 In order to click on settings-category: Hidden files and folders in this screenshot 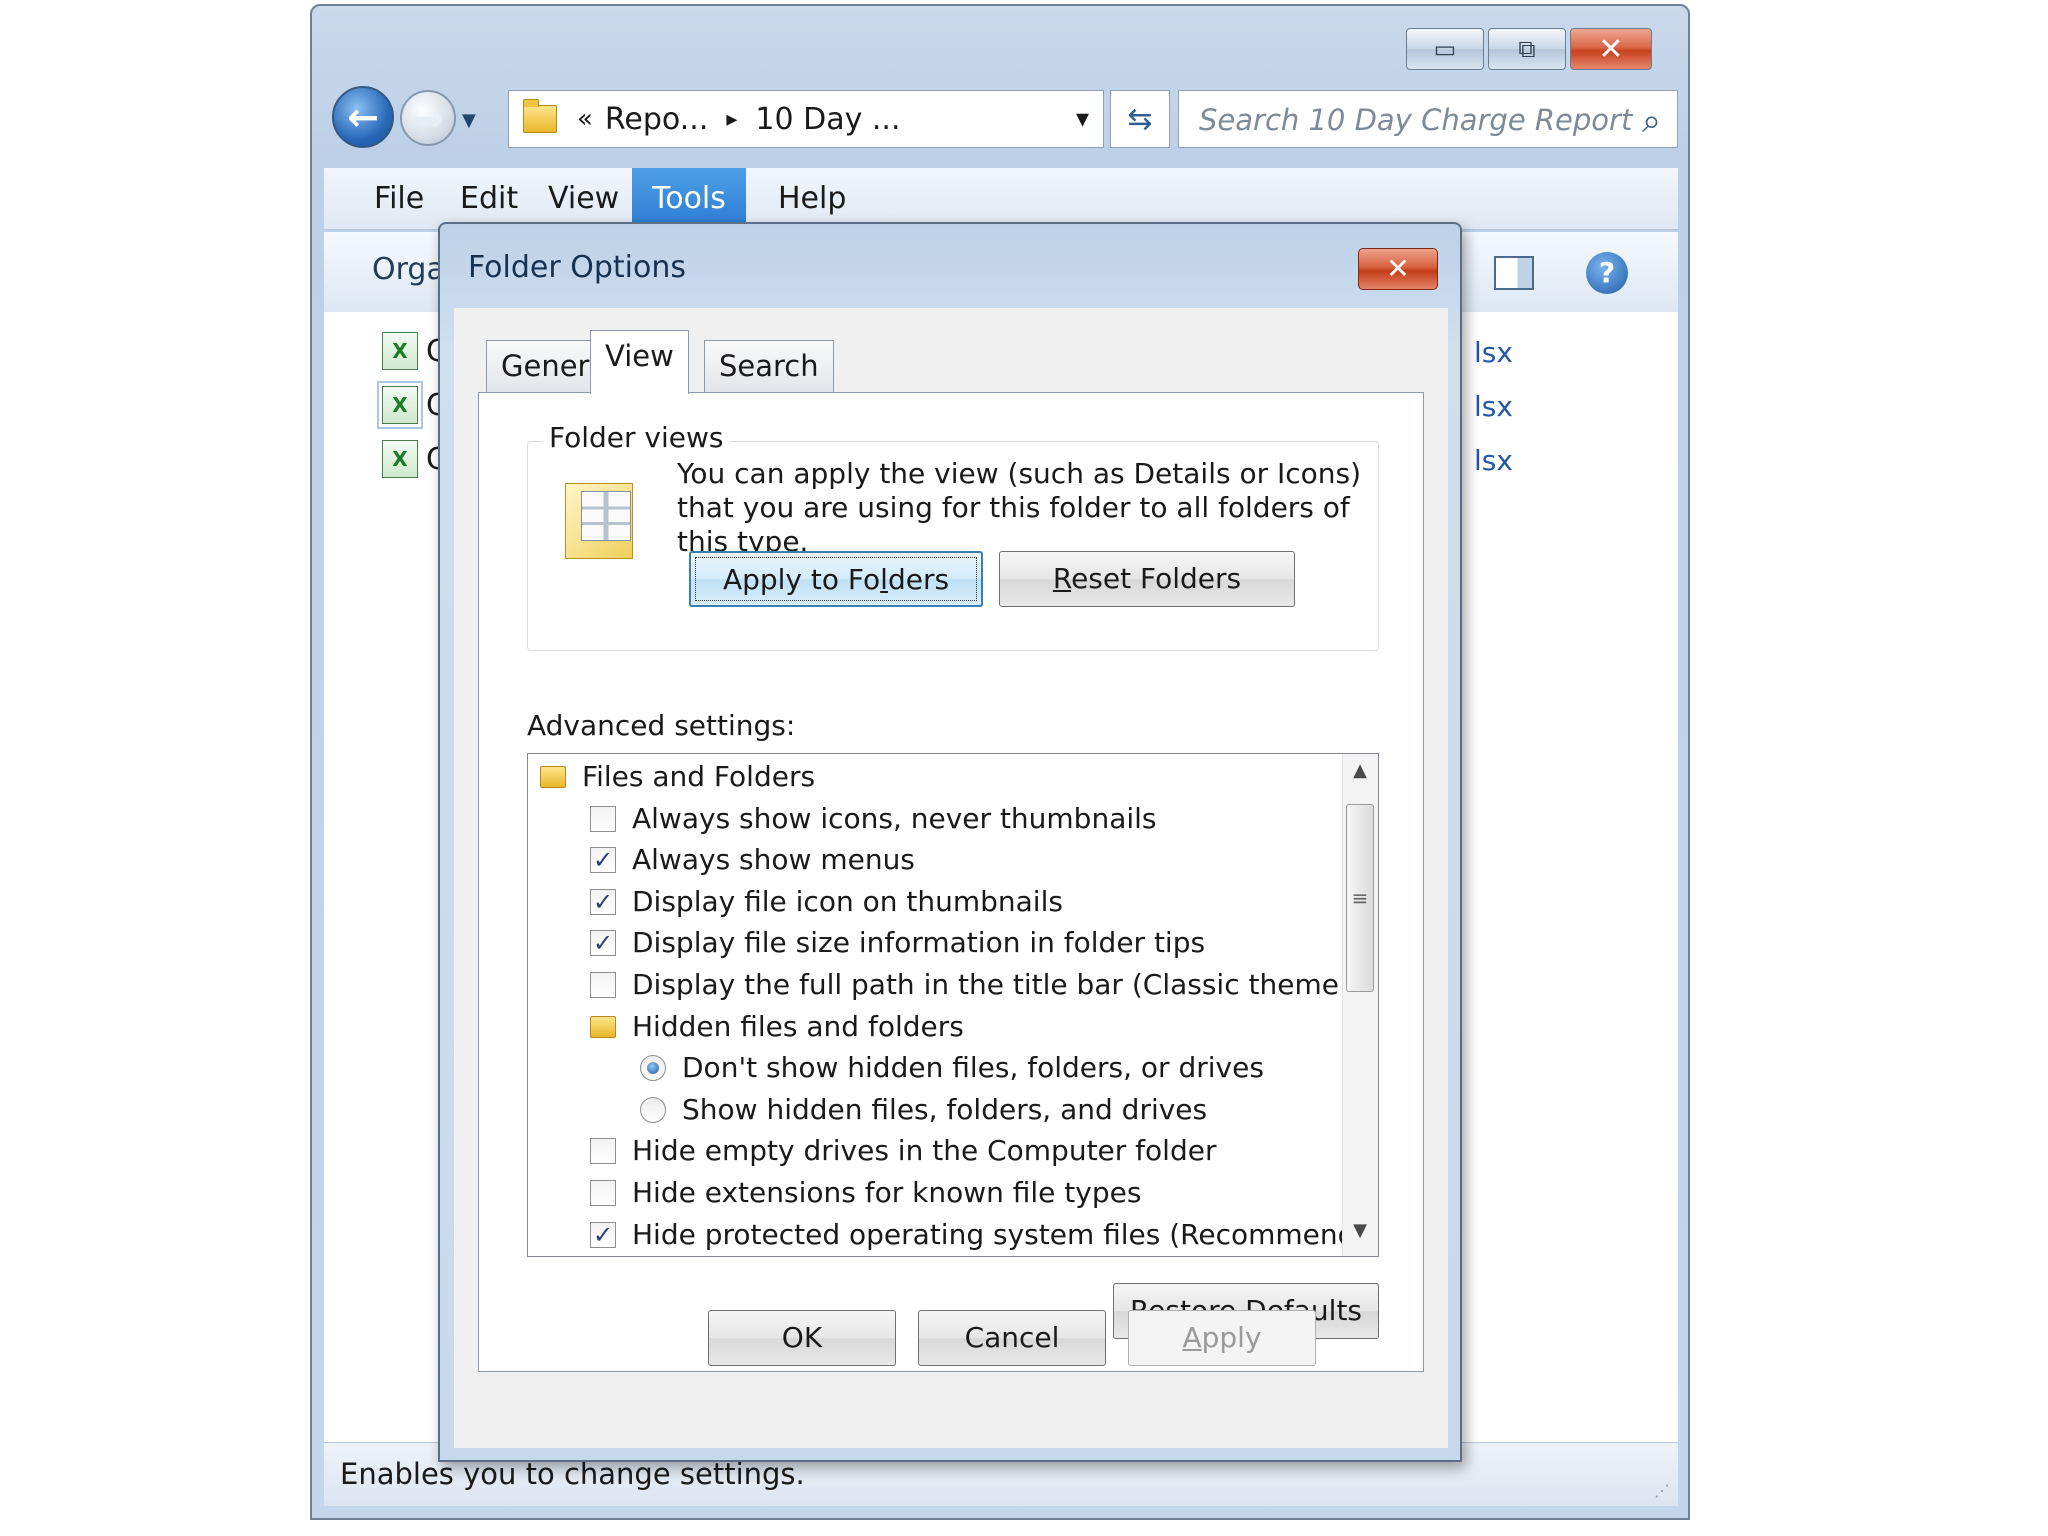, I will do `click(928, 1027)`.